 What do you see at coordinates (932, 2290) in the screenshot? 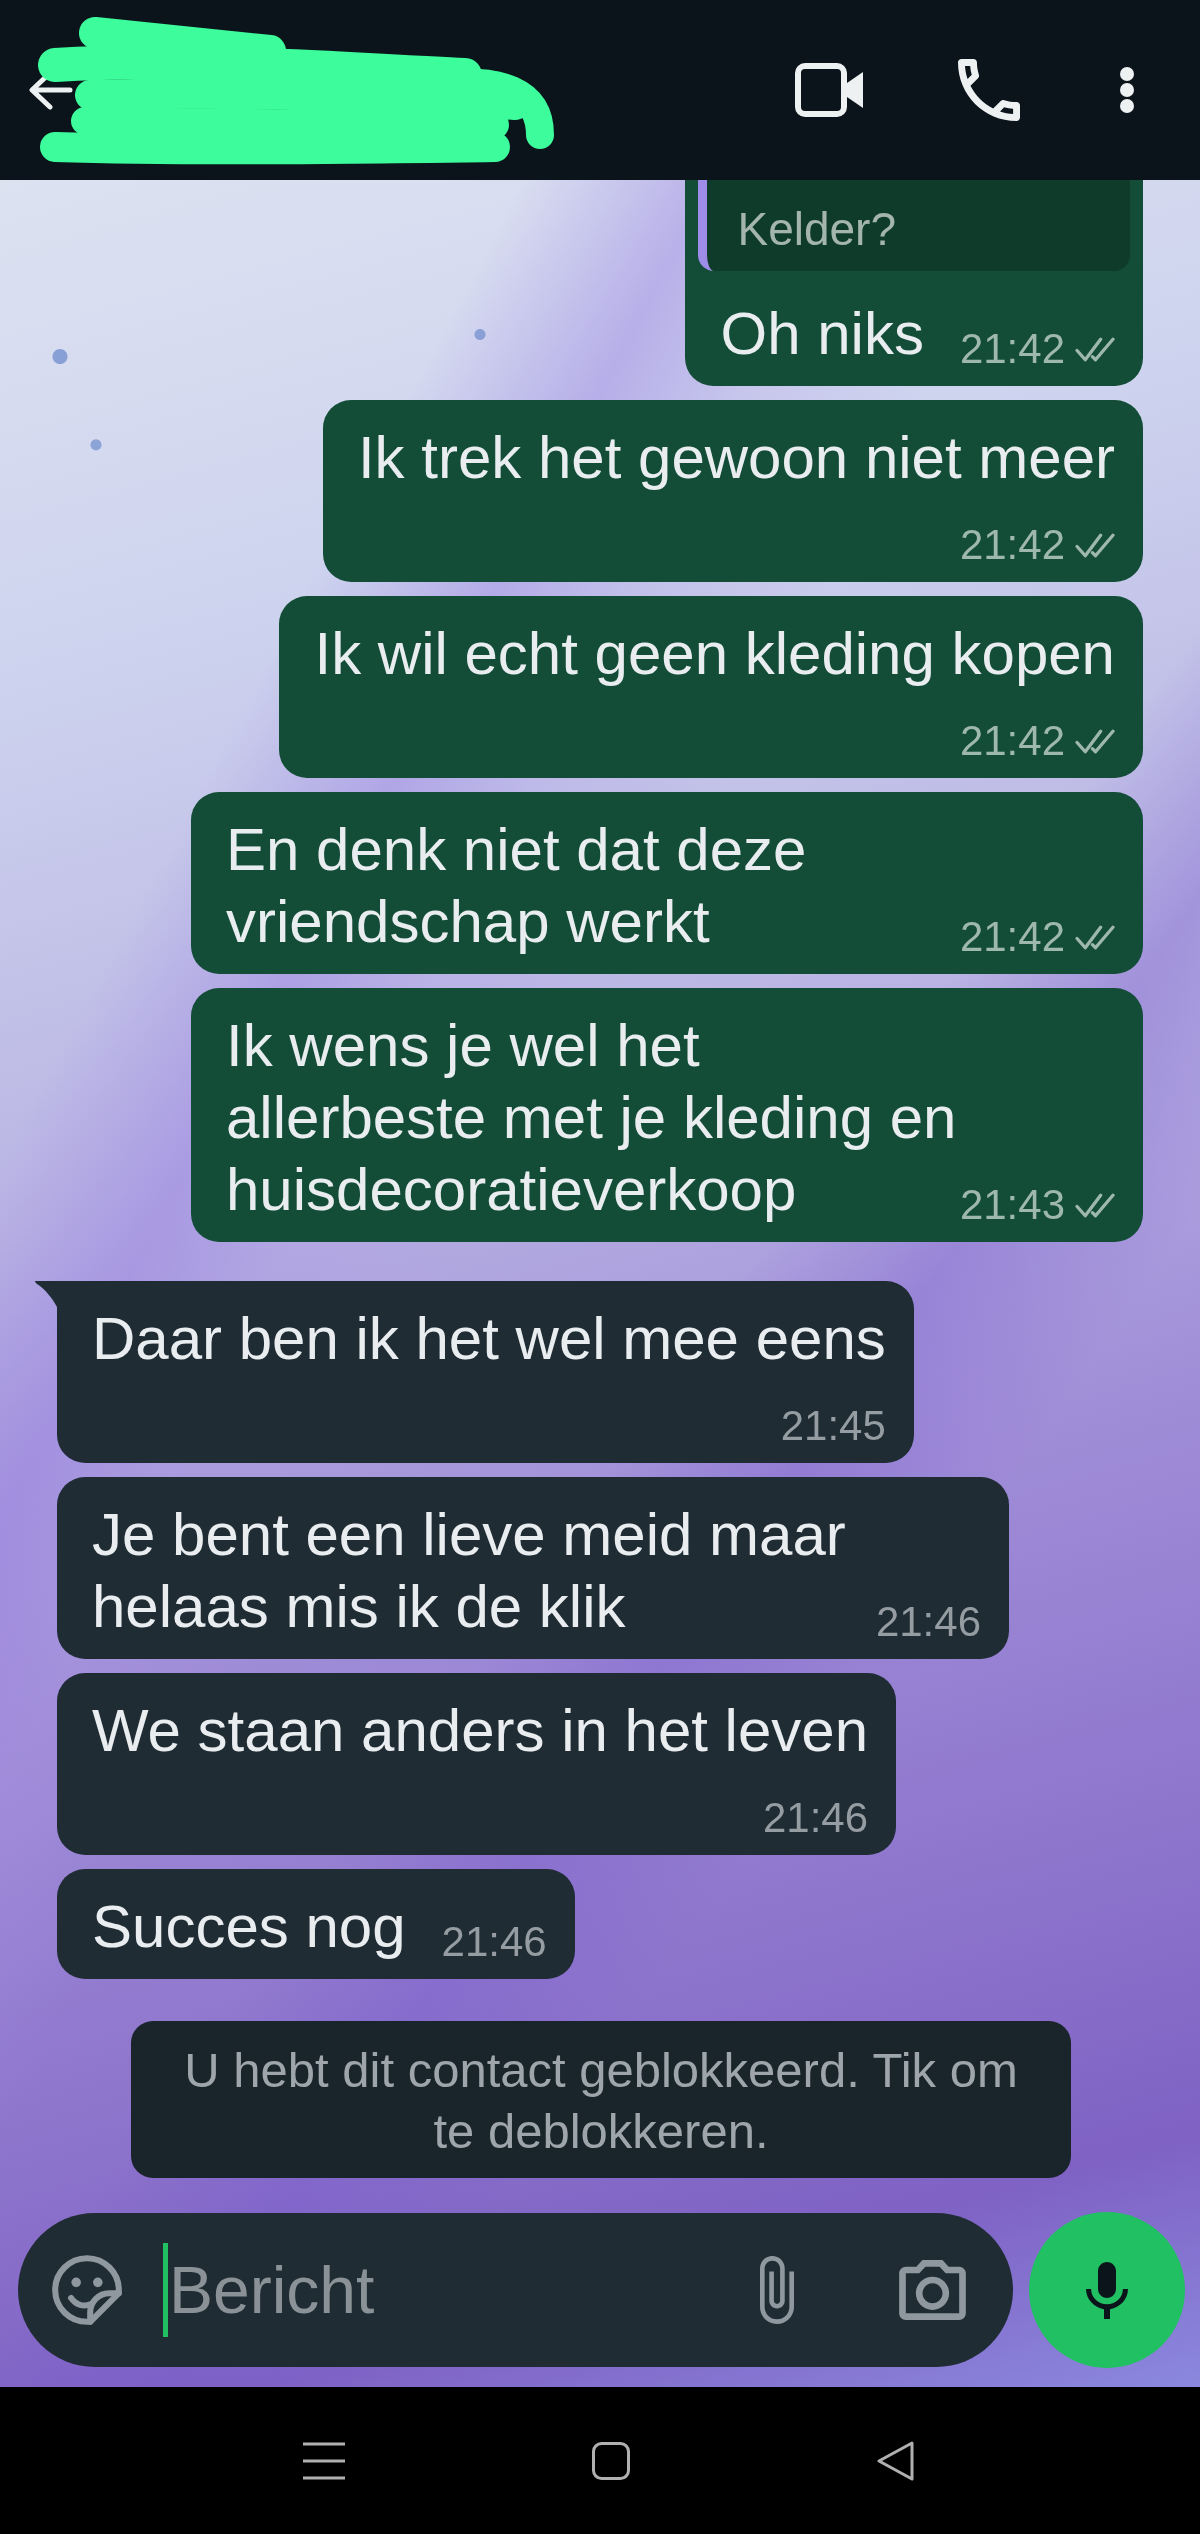
I see `camera-icon` at bounding box center [932, 2290].